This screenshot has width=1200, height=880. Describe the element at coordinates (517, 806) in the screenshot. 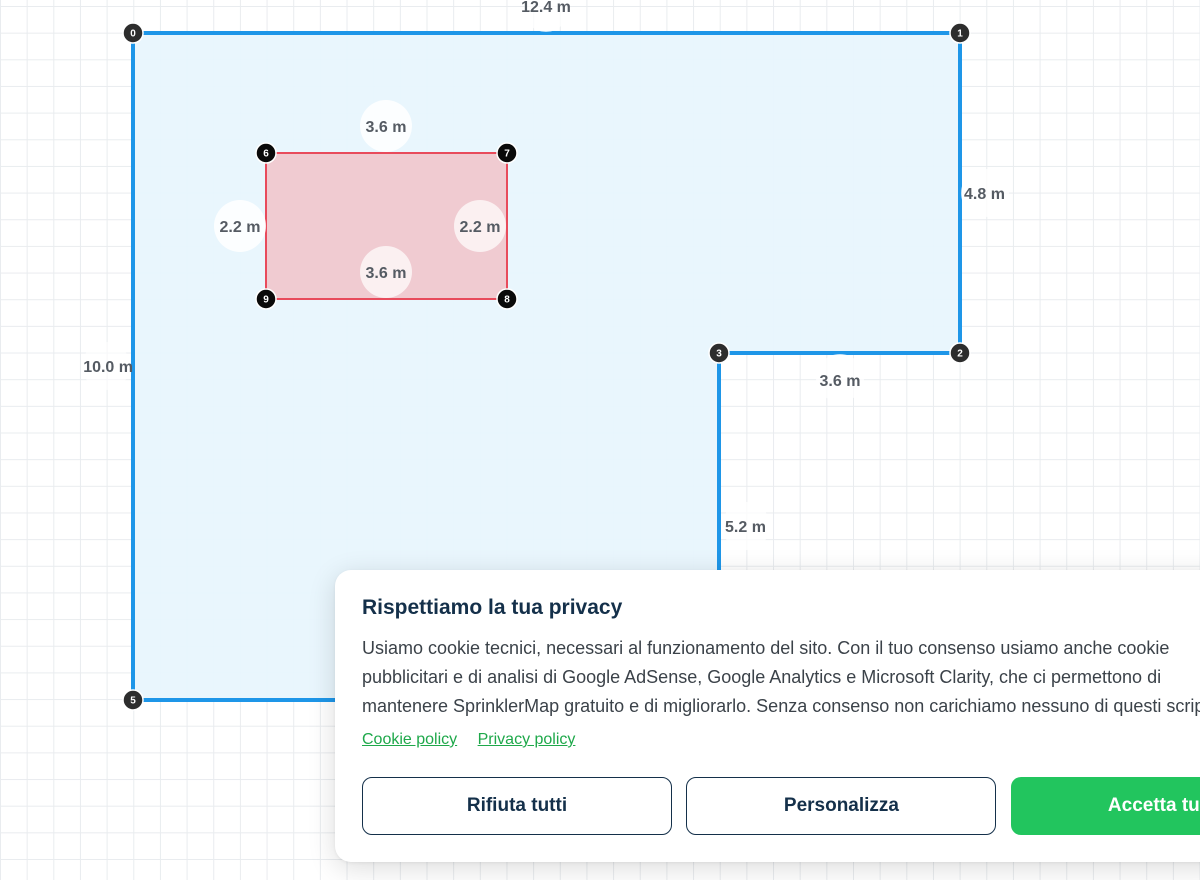

I see `reject-all-button: Rifiuta tutti` at that location.